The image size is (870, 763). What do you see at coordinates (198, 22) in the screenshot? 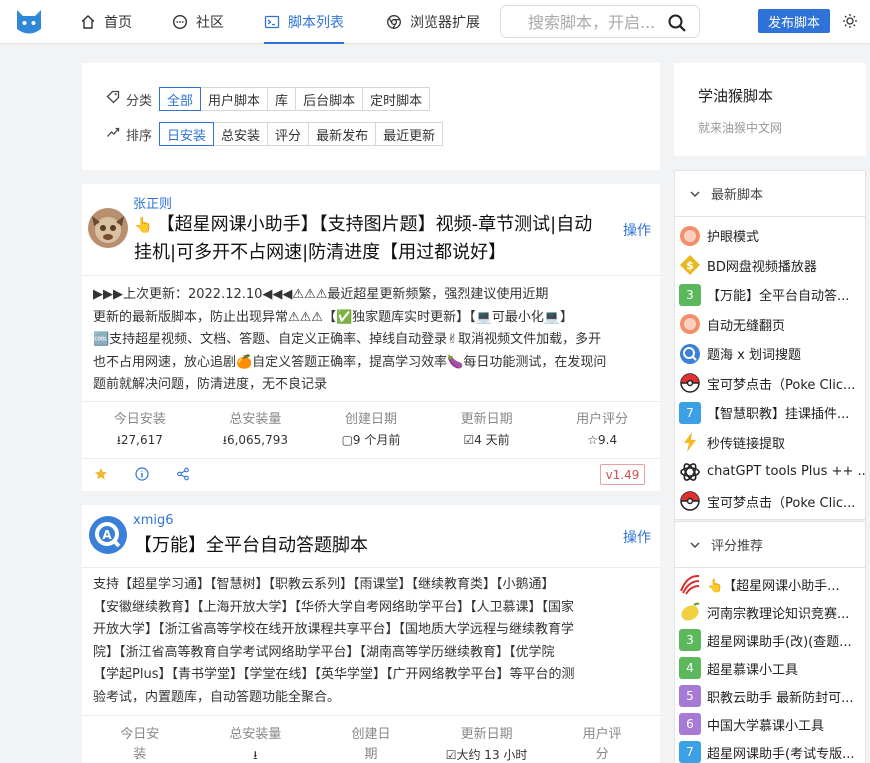
I see `nav-community: 社区` at bounding box center [198, 22].